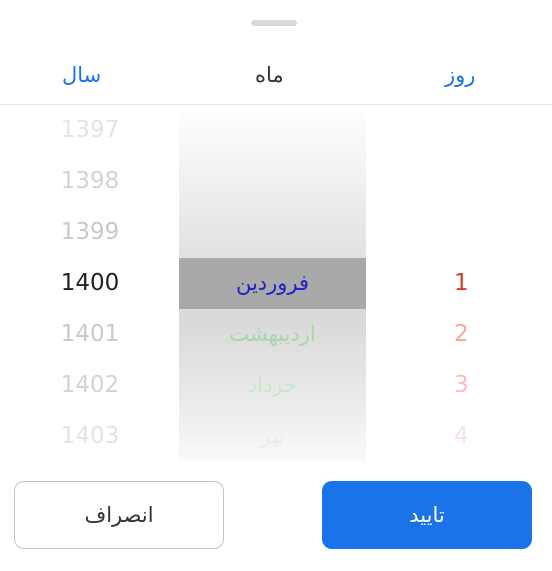  What do you see at coordinates (427, 515) in the screenshot?
I see `confirm-button: تایید` at bounding box center [427, 515].